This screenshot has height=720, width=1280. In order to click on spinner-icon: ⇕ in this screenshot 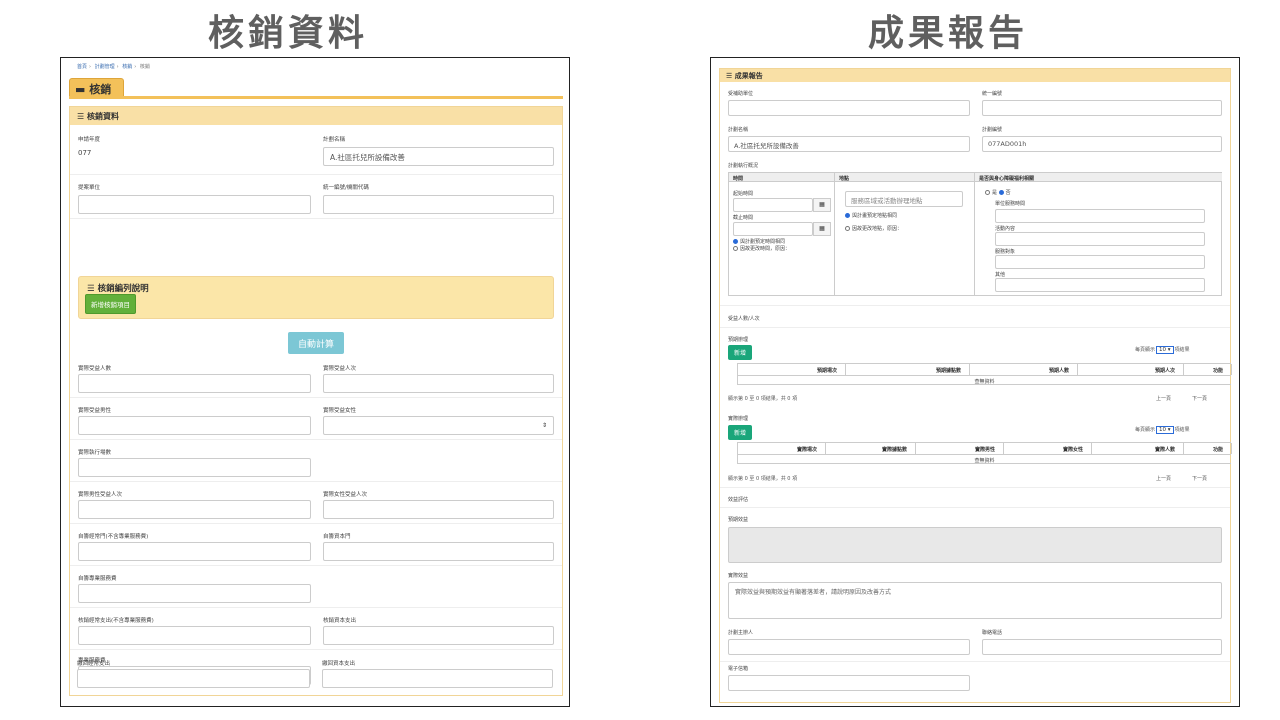, I will do `click(544, 425)`.